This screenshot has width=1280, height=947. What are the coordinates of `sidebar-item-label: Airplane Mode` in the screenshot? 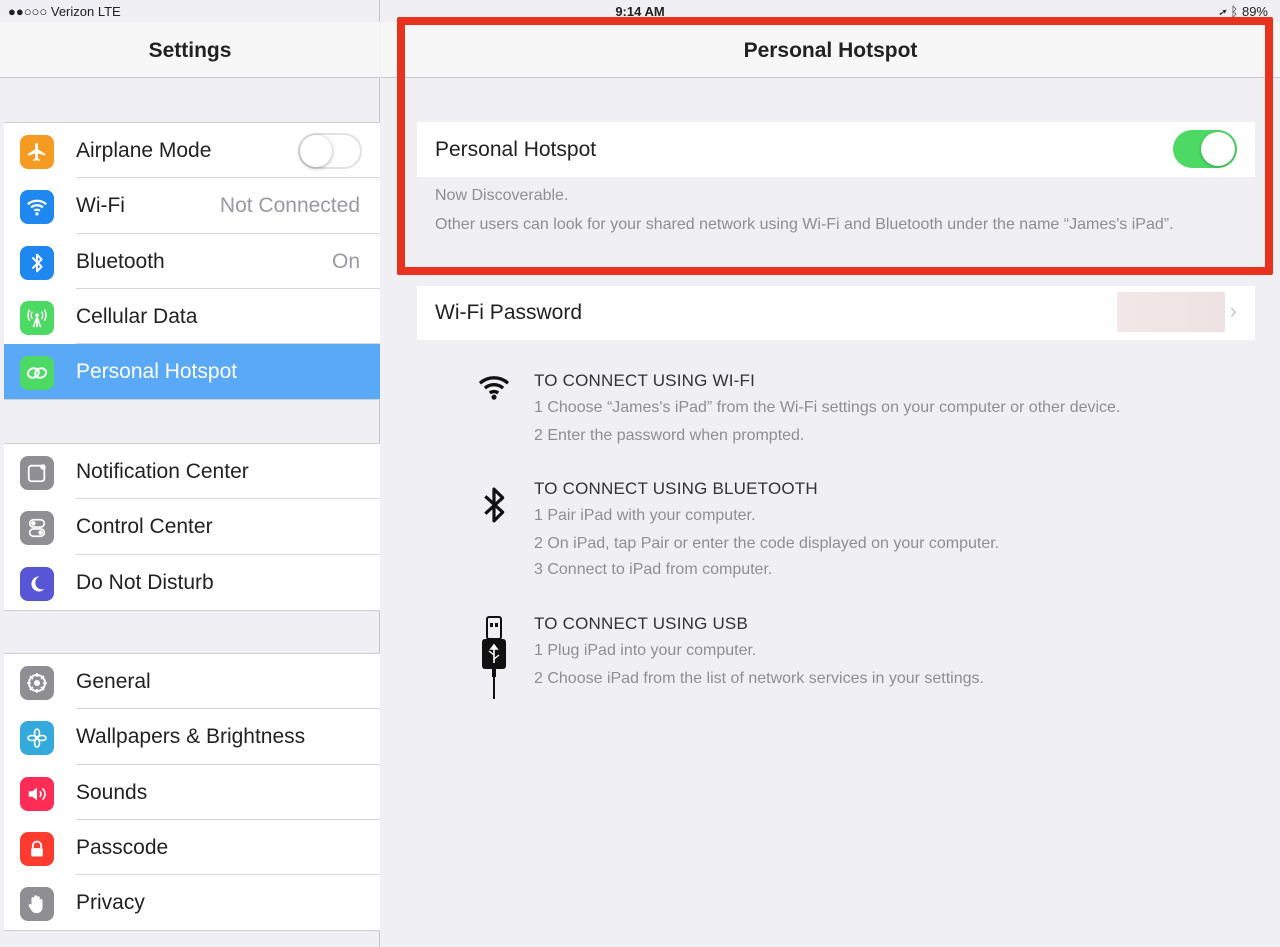 It's located at (144, 150).